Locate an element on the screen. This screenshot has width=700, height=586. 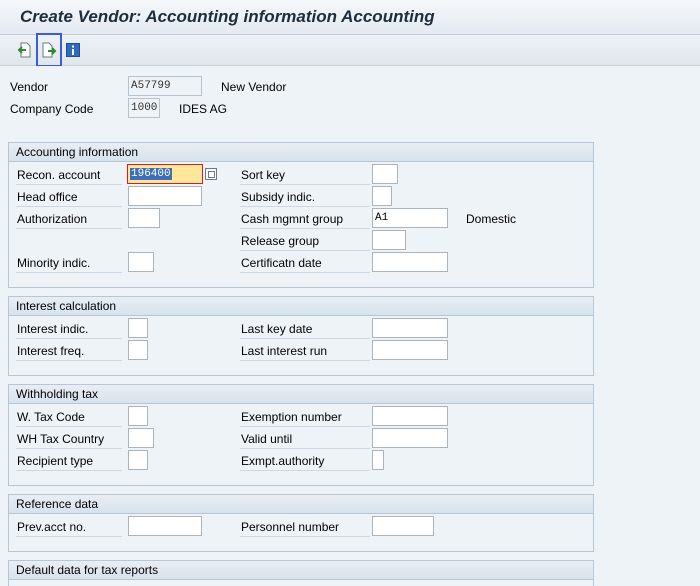
prev-acct-no-field is located at coordinates (165, 526).